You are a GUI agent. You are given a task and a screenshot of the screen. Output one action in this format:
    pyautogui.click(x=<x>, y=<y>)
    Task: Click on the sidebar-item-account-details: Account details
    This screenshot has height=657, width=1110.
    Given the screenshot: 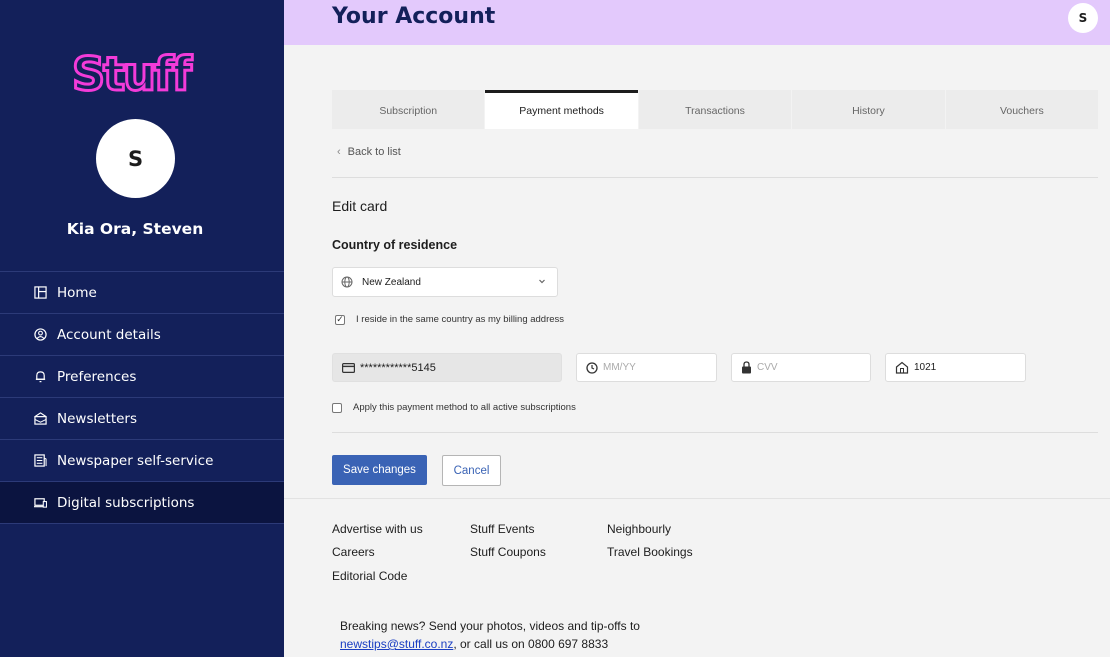 What is the action you would take?
    pyautogui.click(x=142, y=335)
    